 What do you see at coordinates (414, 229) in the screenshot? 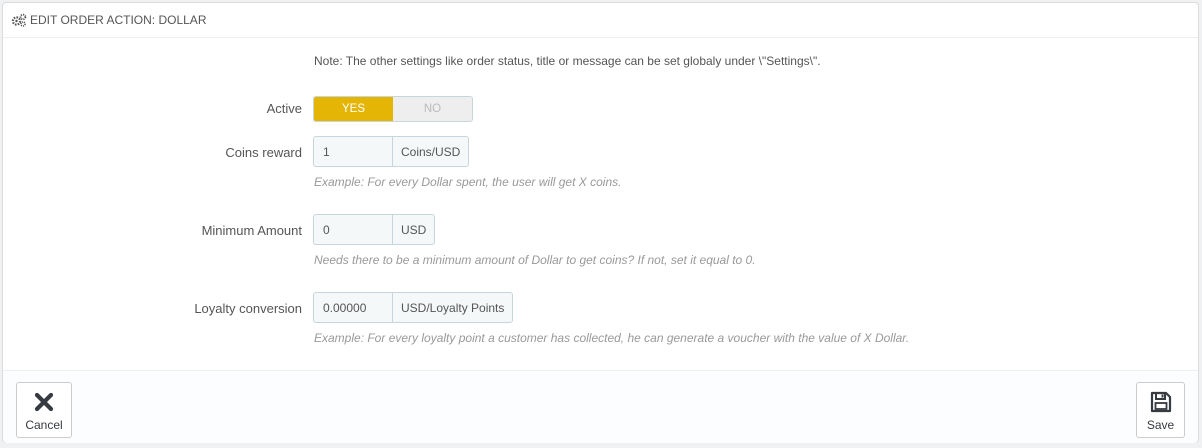
I see `minimum-amount-unit: USD` at bounding box center [414, 229].